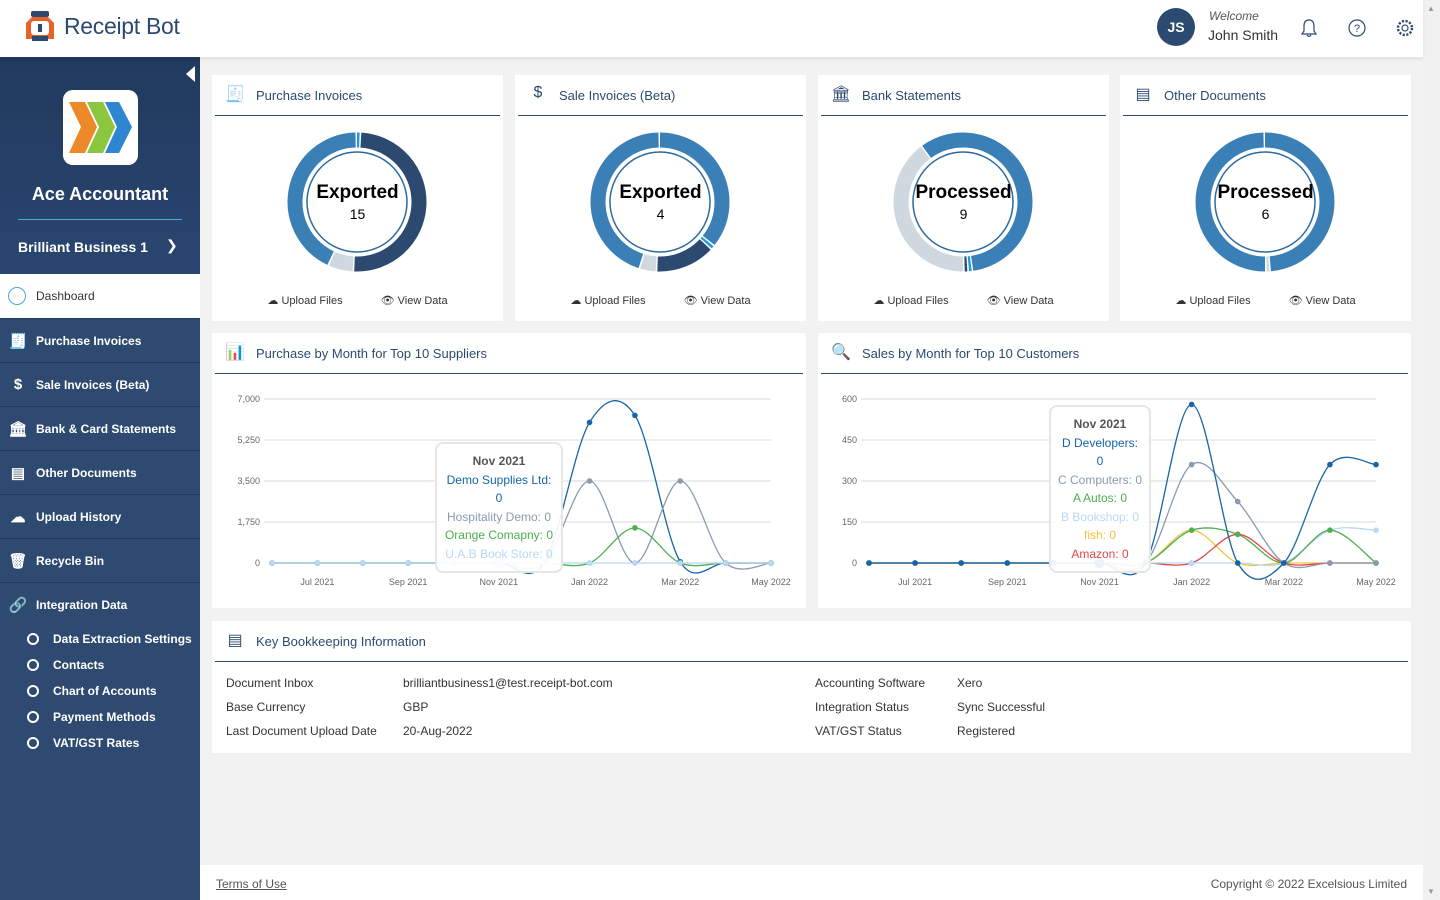 The height and width of the screenshot is (900, 1440). I want to click on document-icon: ▤, so click(1143, 94).